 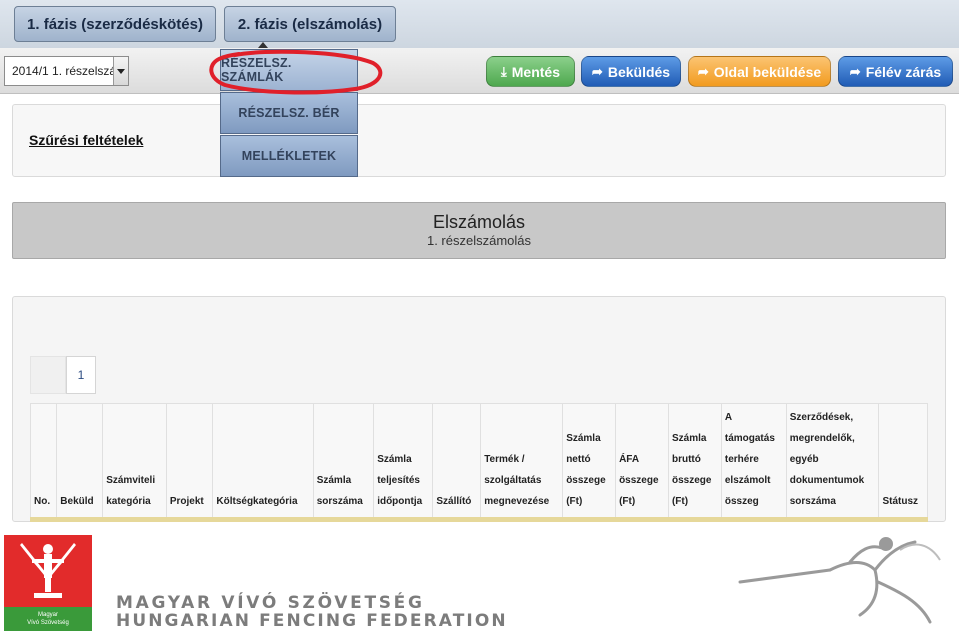 What do you see at coordinates (398, 480) in the screenshot?
I see `column-header-text: teljesítés` at bounding box center [398, 480].